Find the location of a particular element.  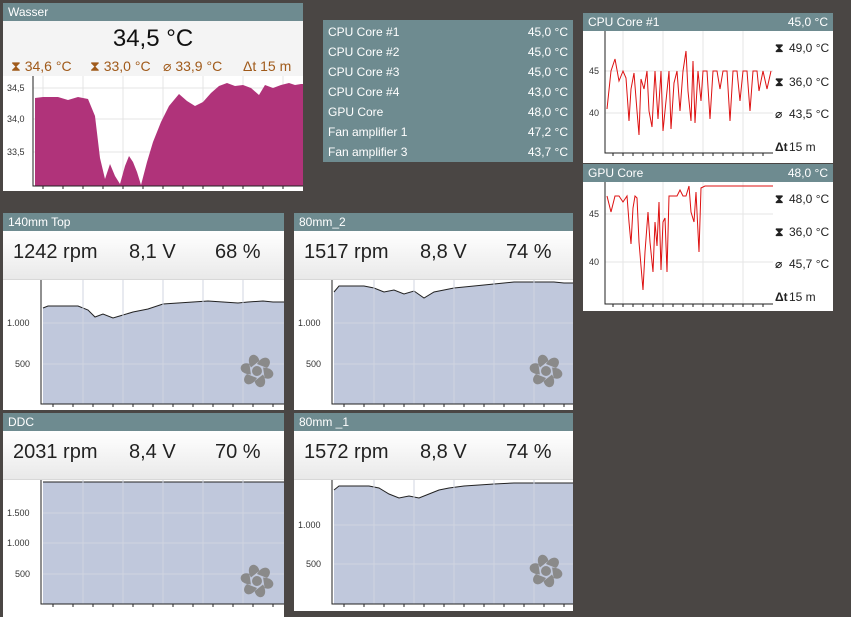

wasser-title: Wasser is located at coordinates (153, 12).